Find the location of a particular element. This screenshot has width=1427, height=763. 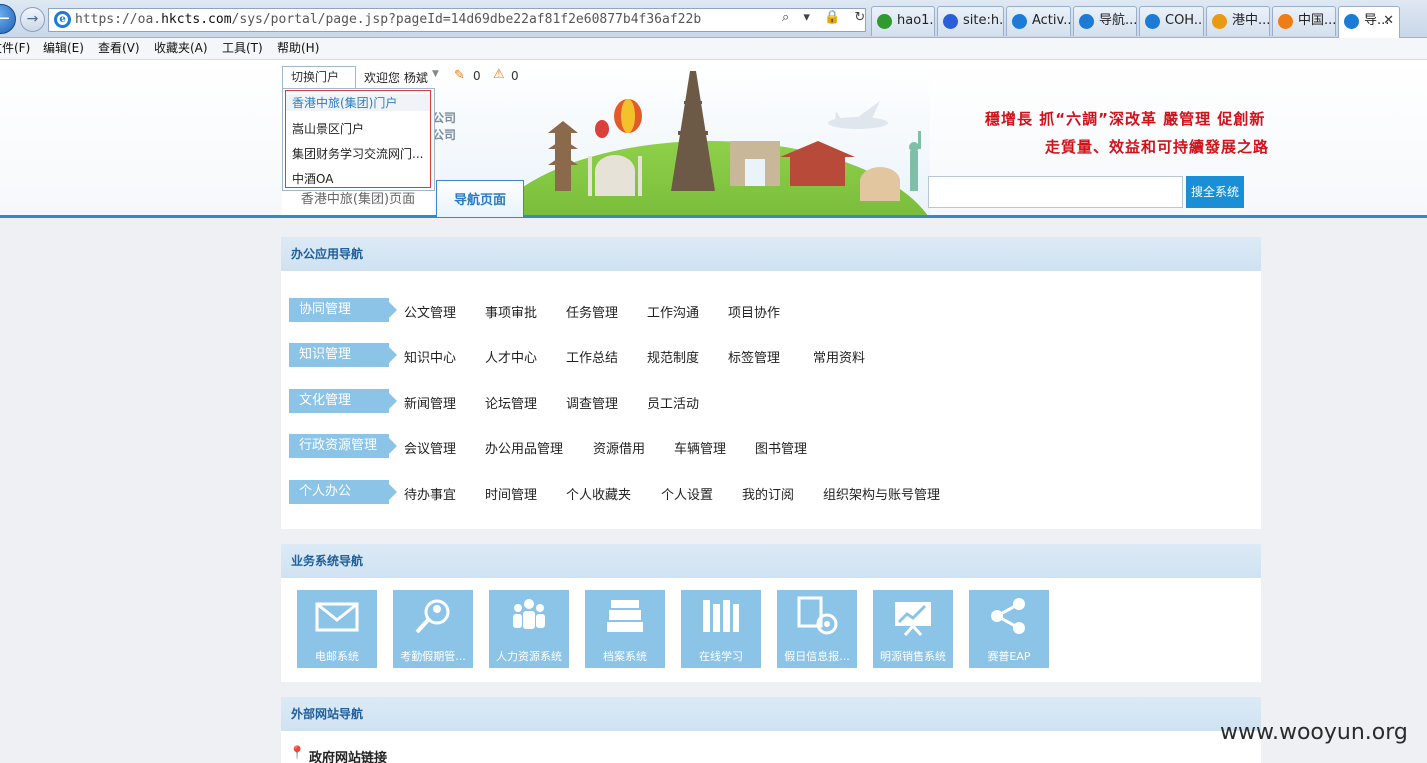

portal-option: 嵩山景区门户 is located at coordinates (328, 128).